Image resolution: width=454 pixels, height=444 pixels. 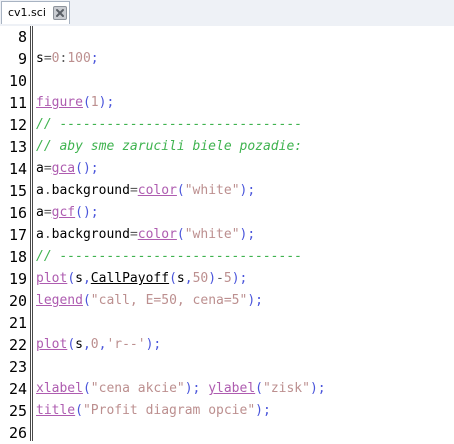 What do you see at coordinates (227, 169) in the screenshot?
I see `code-line: 14 a=gca();` at bounding box center [227, 169].